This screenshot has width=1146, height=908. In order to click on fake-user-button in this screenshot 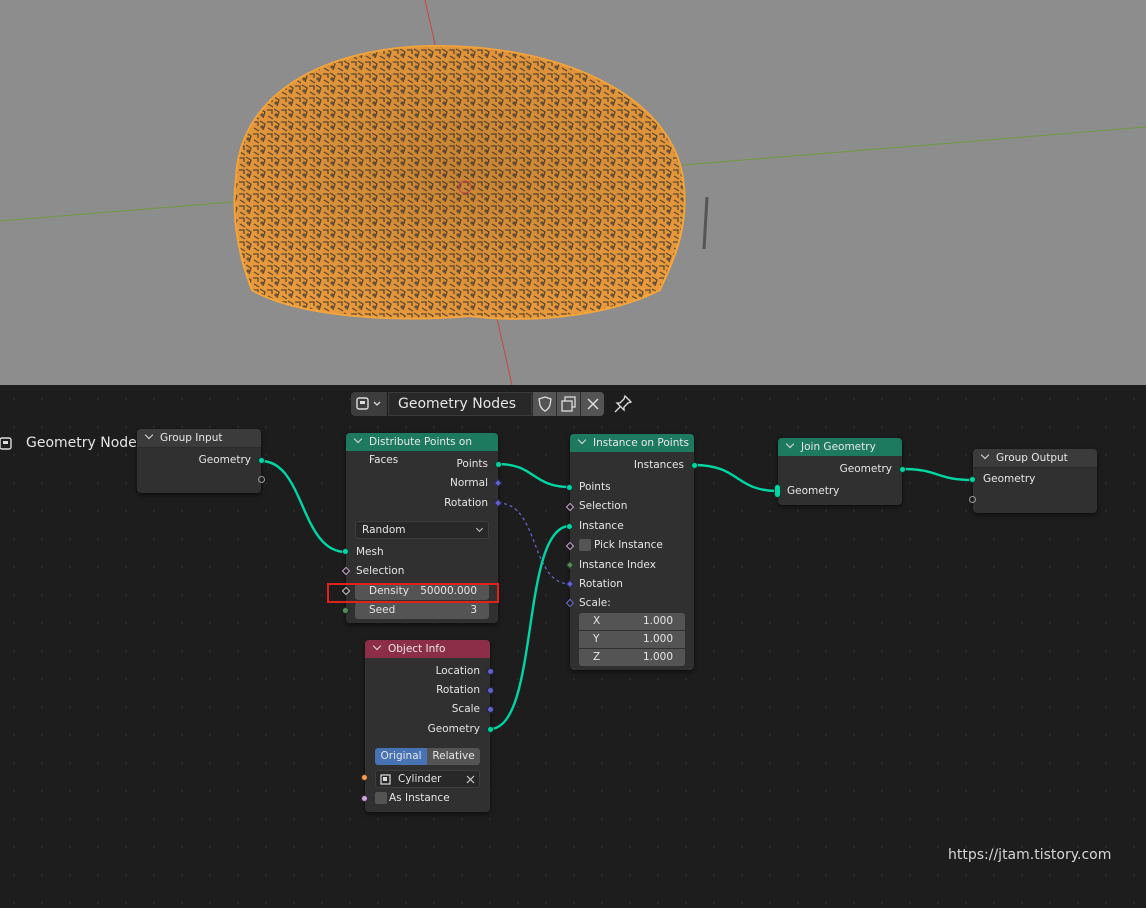, I will do `click(544, 404)`.